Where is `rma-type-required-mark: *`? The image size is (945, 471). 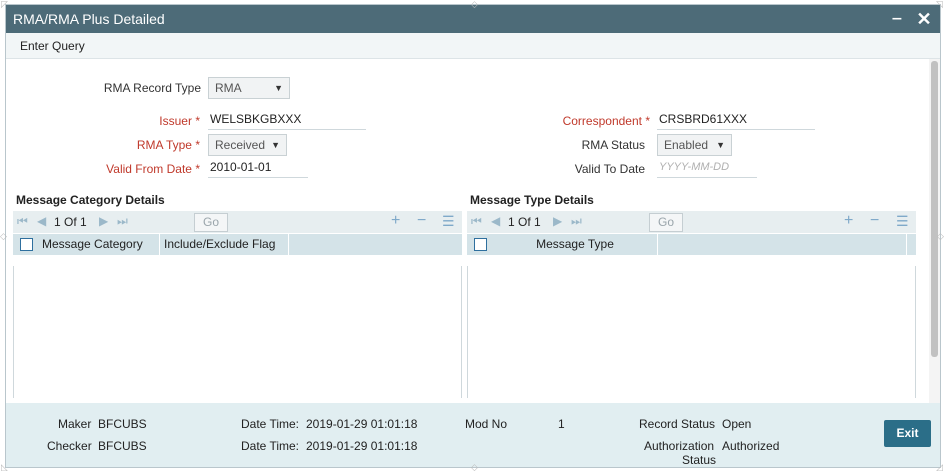
rma-type-required-mark: * is located at coordinates (197, 145).